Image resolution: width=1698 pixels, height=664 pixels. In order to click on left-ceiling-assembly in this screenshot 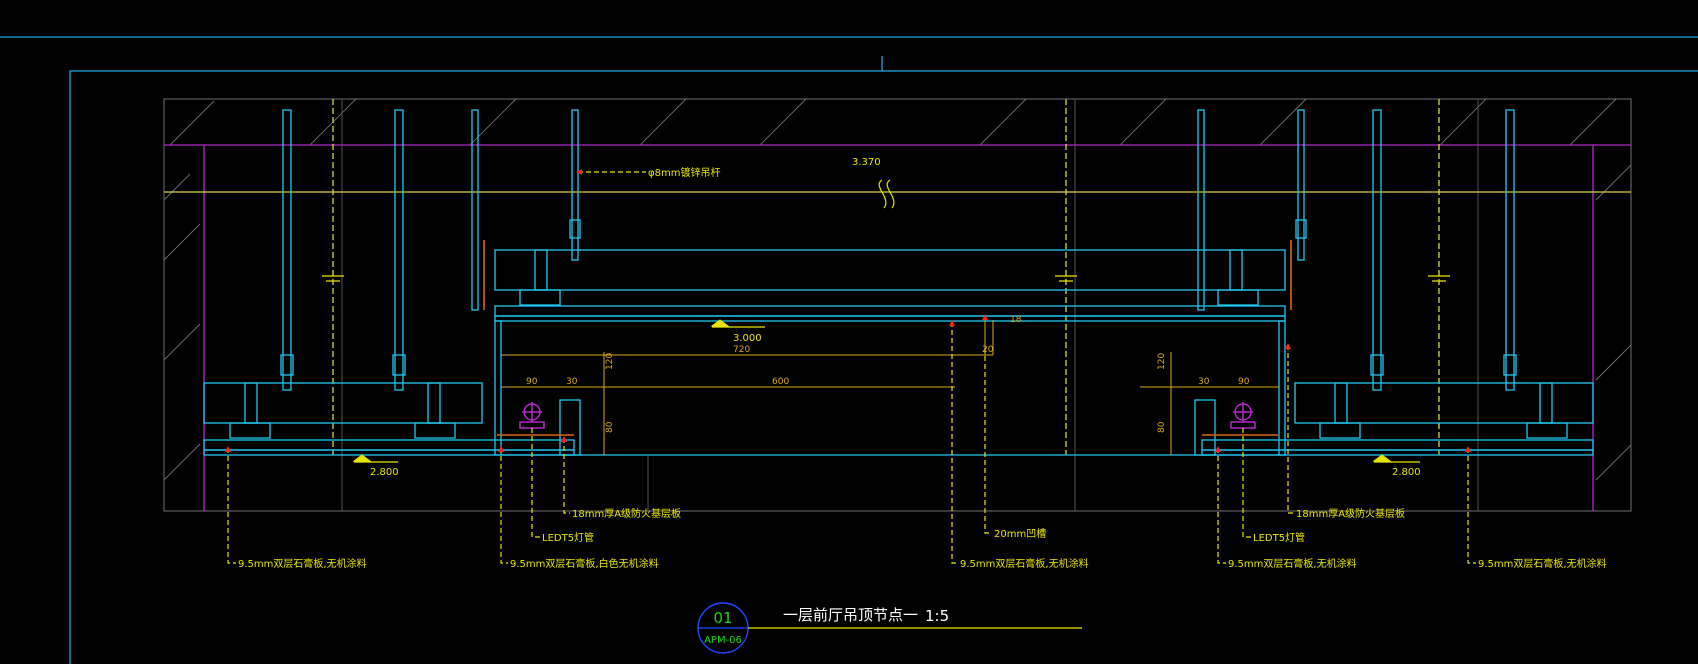, I will do `click(389, 419)`.